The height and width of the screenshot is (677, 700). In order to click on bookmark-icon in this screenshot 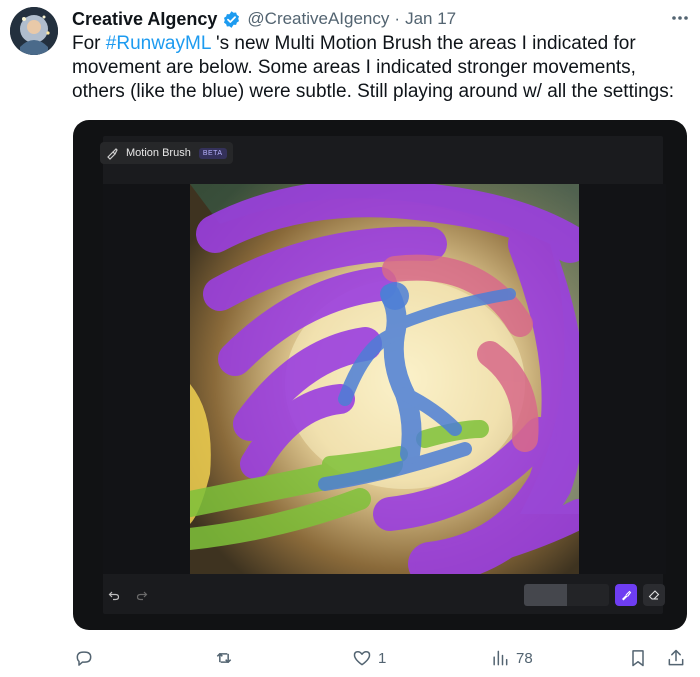, I will do `click(638, 658)`.